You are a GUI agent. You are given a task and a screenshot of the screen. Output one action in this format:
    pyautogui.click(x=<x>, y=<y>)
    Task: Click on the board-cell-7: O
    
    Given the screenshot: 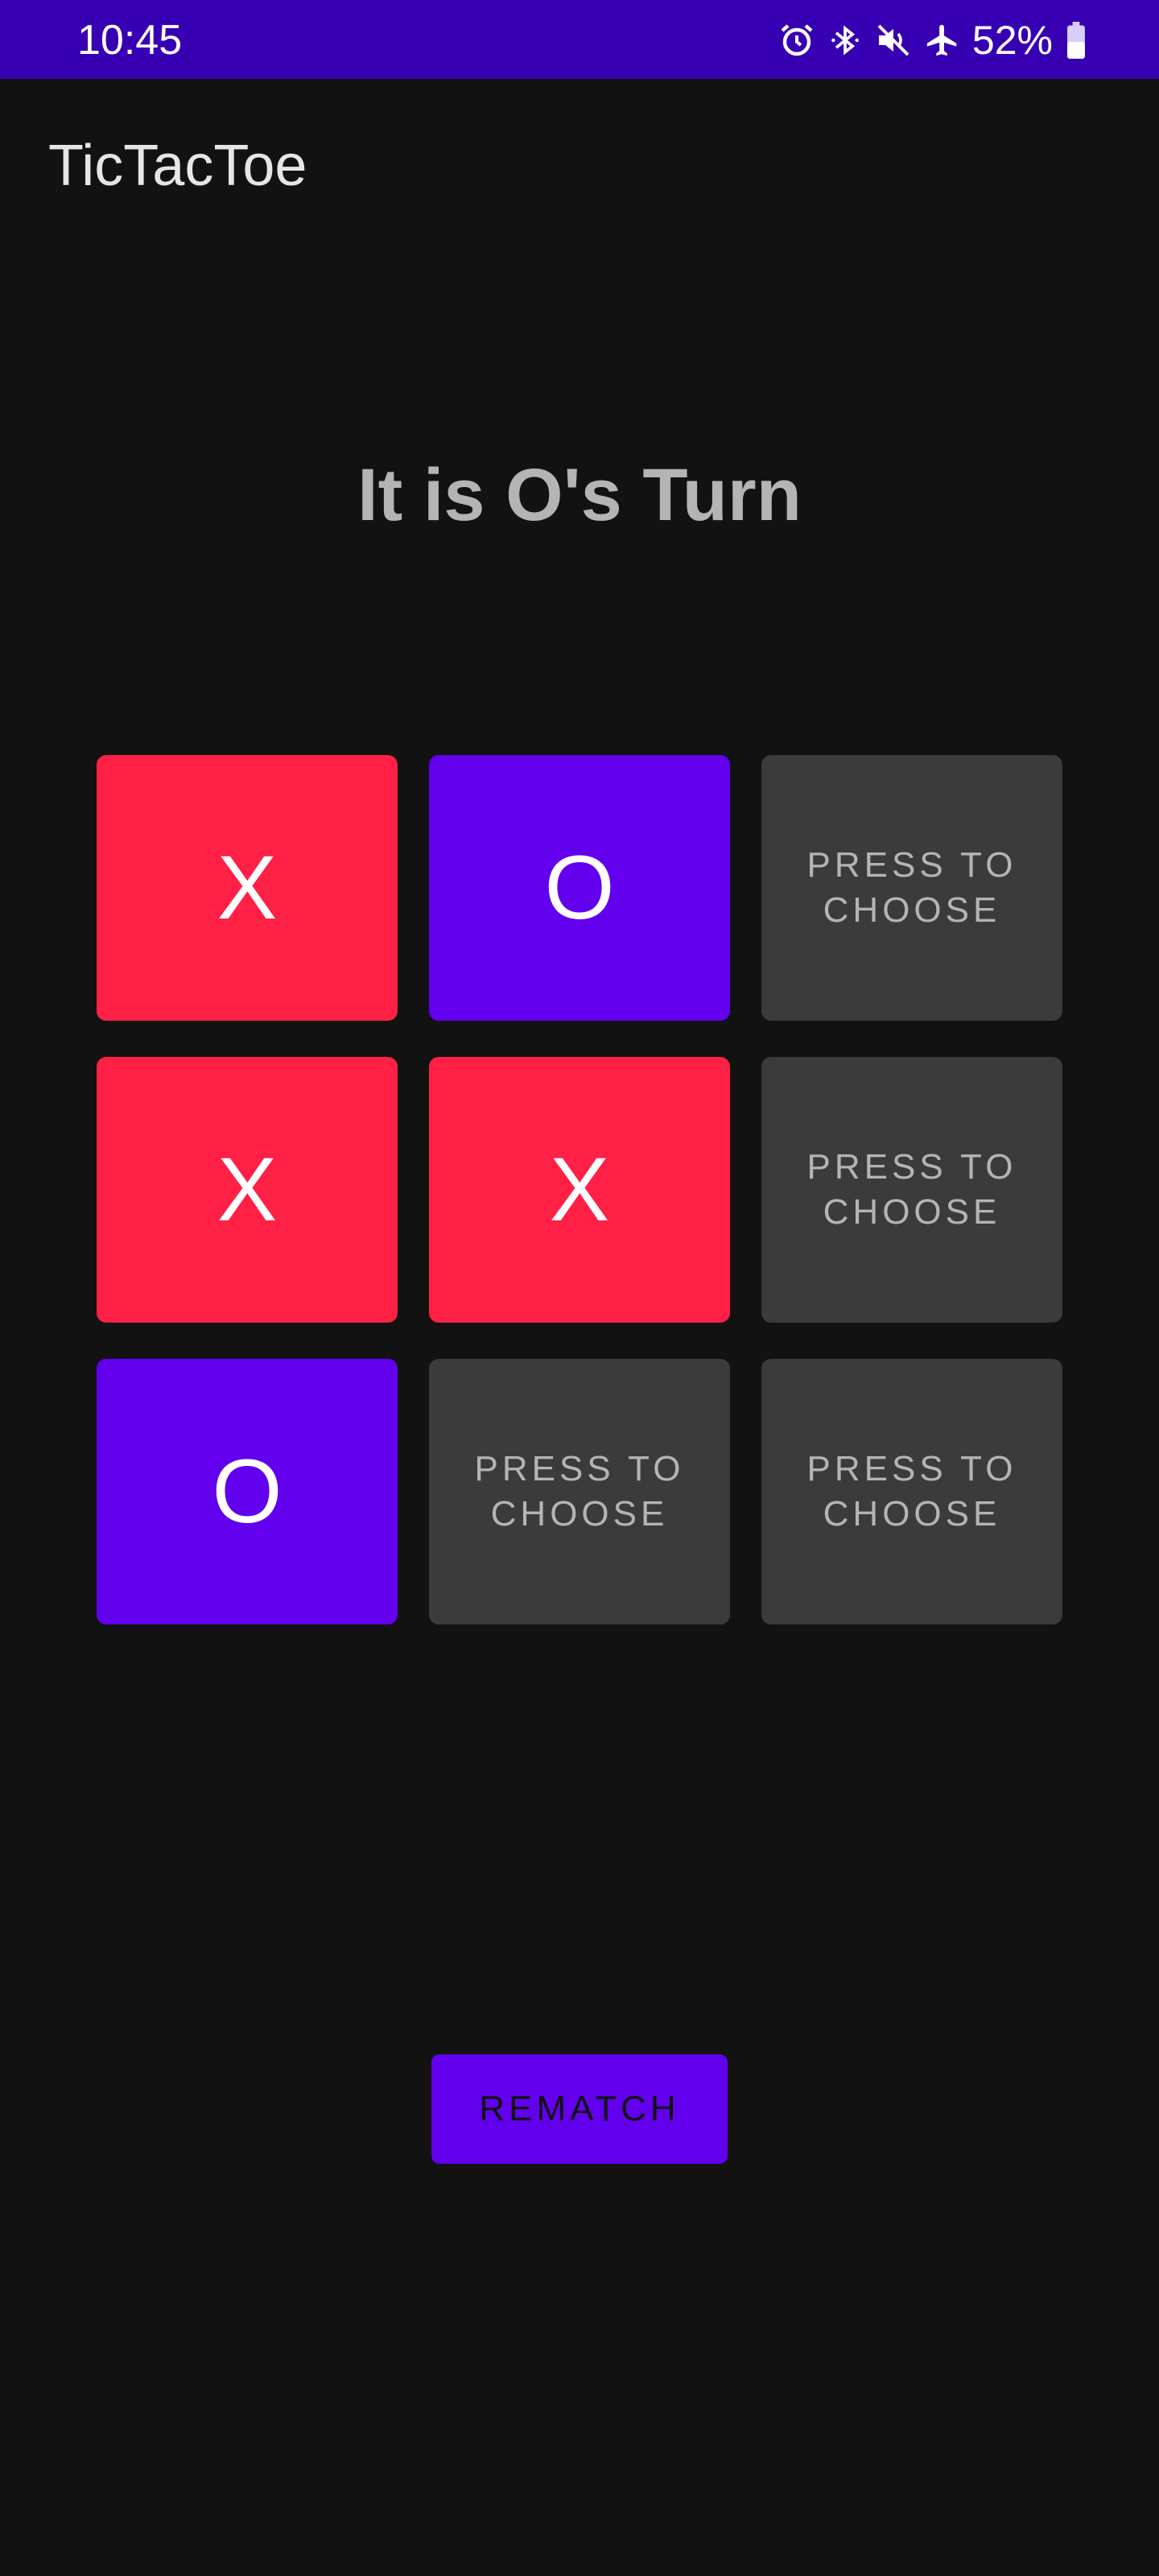 What is the action you would take?
    pyautogui.click(x=247, y=1491)
    